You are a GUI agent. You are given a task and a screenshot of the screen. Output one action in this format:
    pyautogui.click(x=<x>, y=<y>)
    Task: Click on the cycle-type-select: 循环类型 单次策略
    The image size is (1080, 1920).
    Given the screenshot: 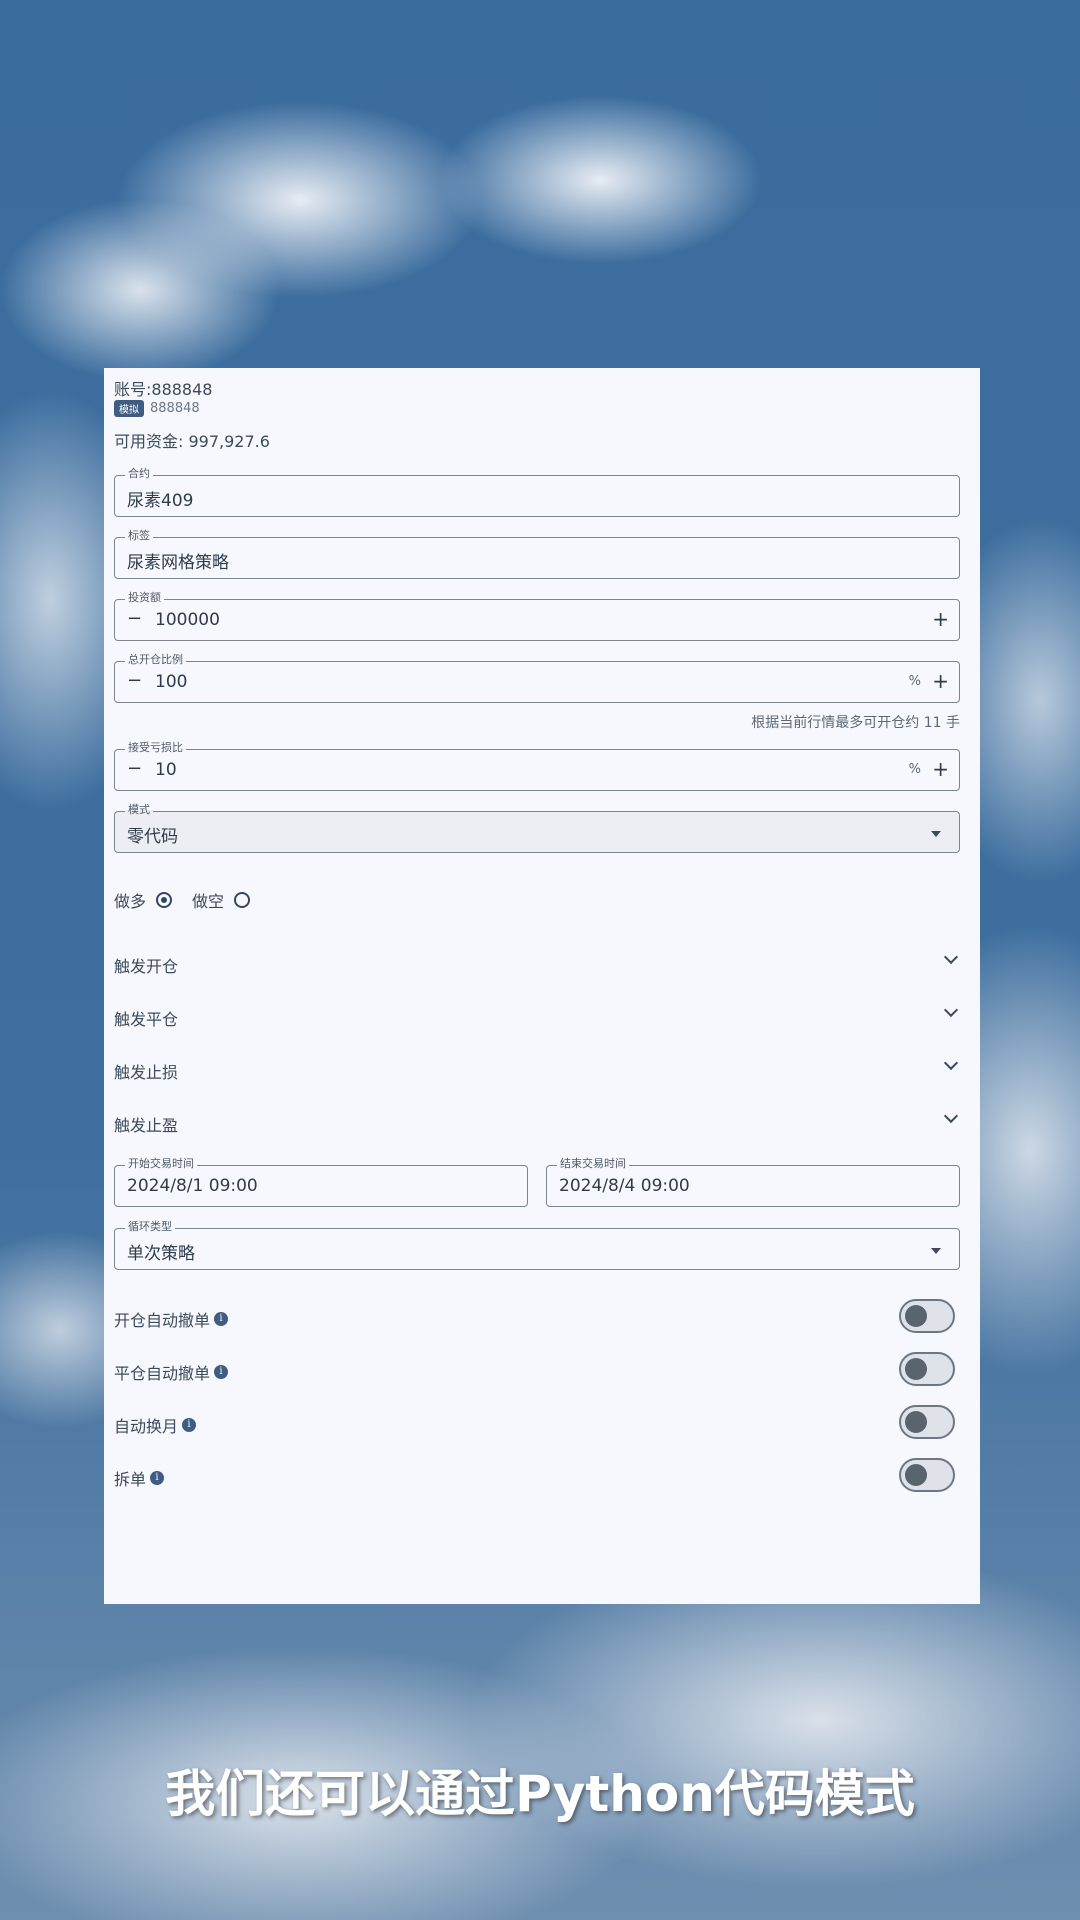 What is the action you would take?
    pyautogui.click(x=537, y=1245)
    